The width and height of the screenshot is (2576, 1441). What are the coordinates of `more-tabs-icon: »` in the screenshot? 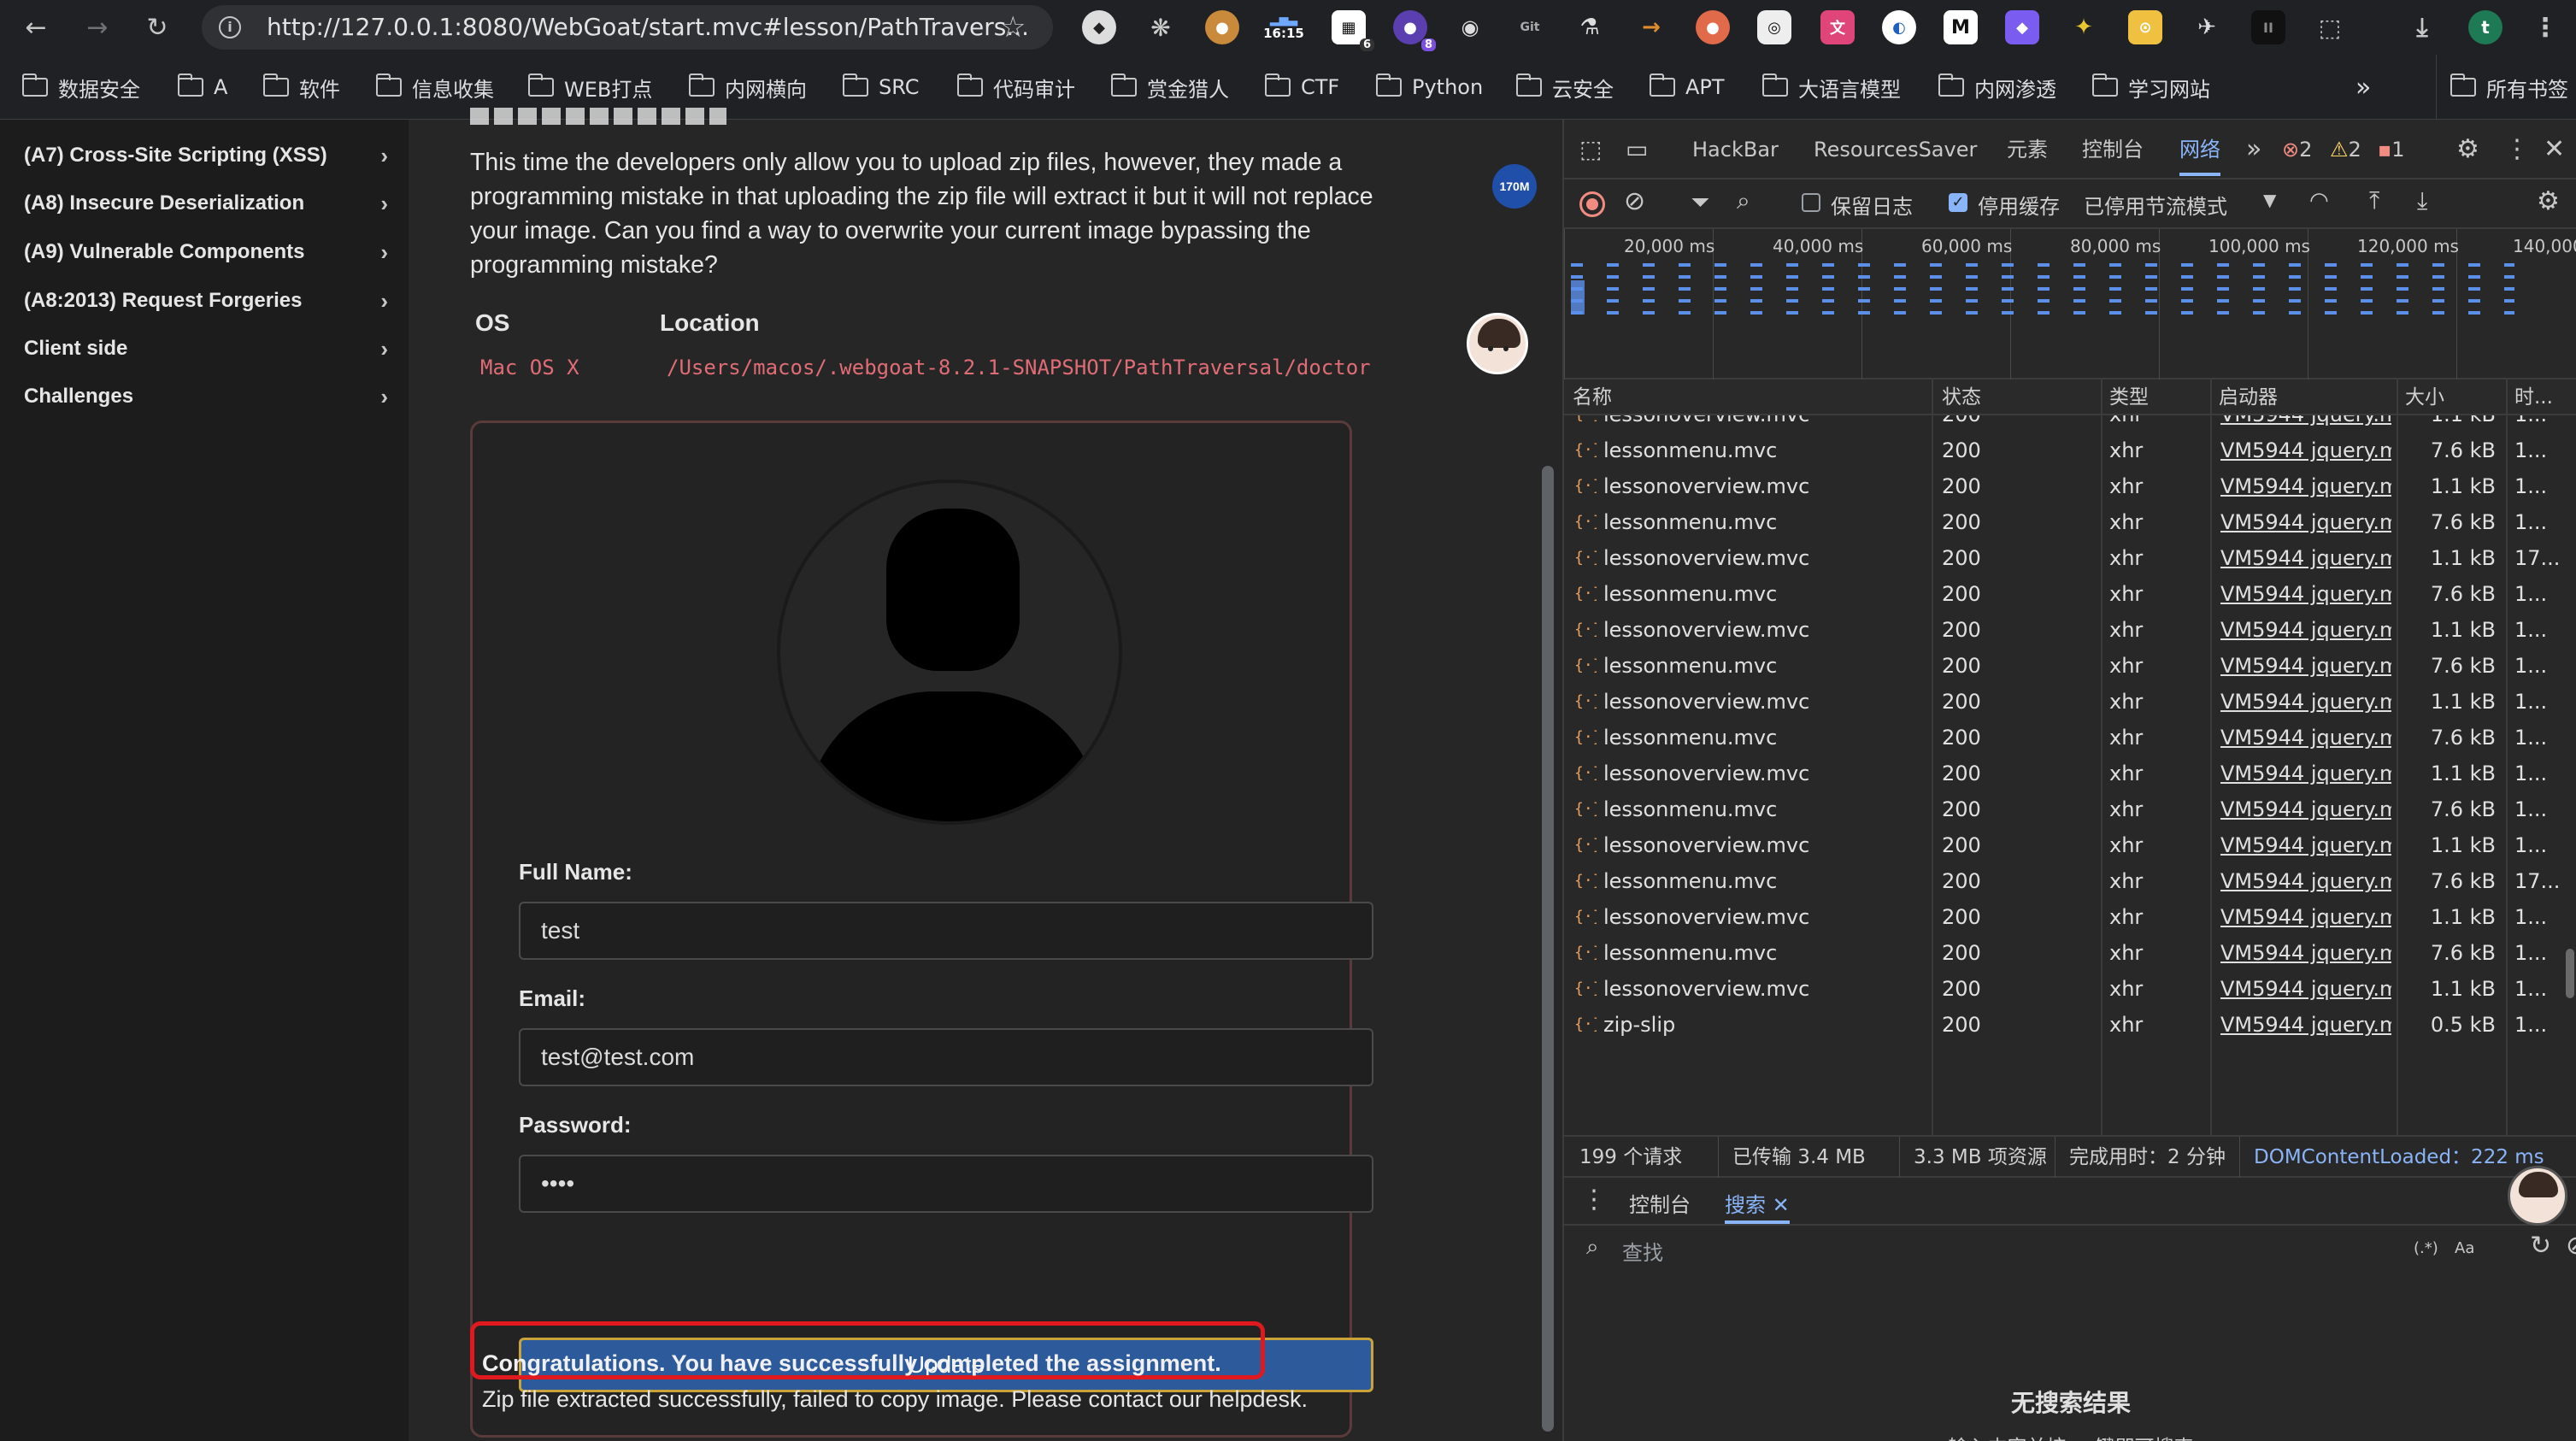 It's located at (2253, 149).